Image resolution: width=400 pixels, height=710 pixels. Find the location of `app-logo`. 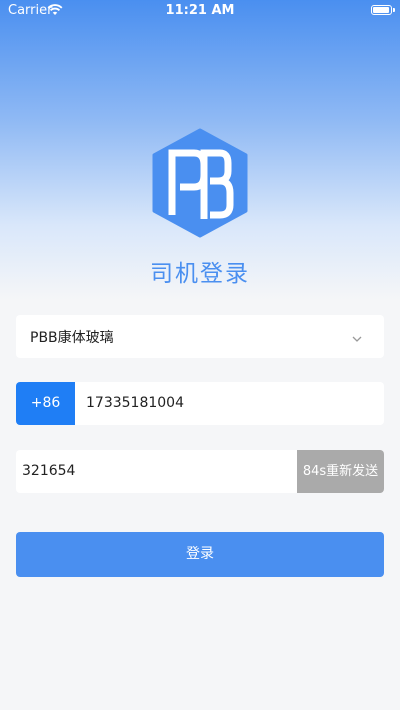

app-logo is located at coordinates (200, 183).